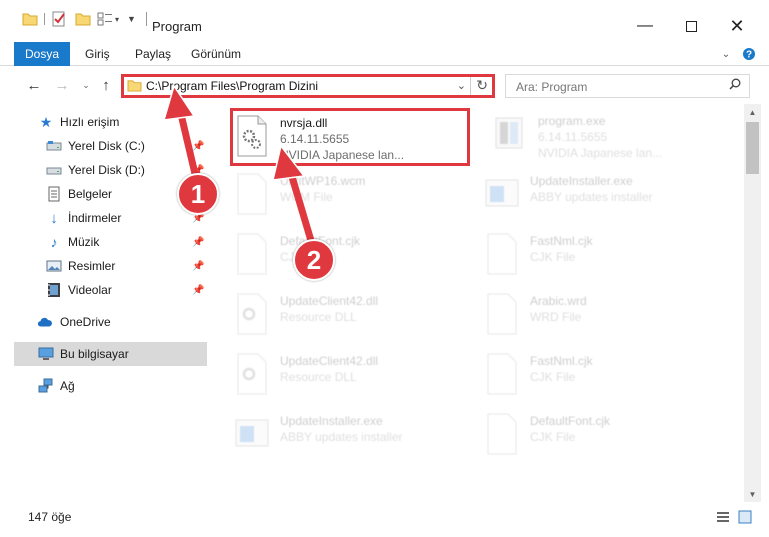 The image size is (769, 537). Describe the element at coordinates (384, 520) in the screenshot. I see `status-bar: 147 öğe` at that location.